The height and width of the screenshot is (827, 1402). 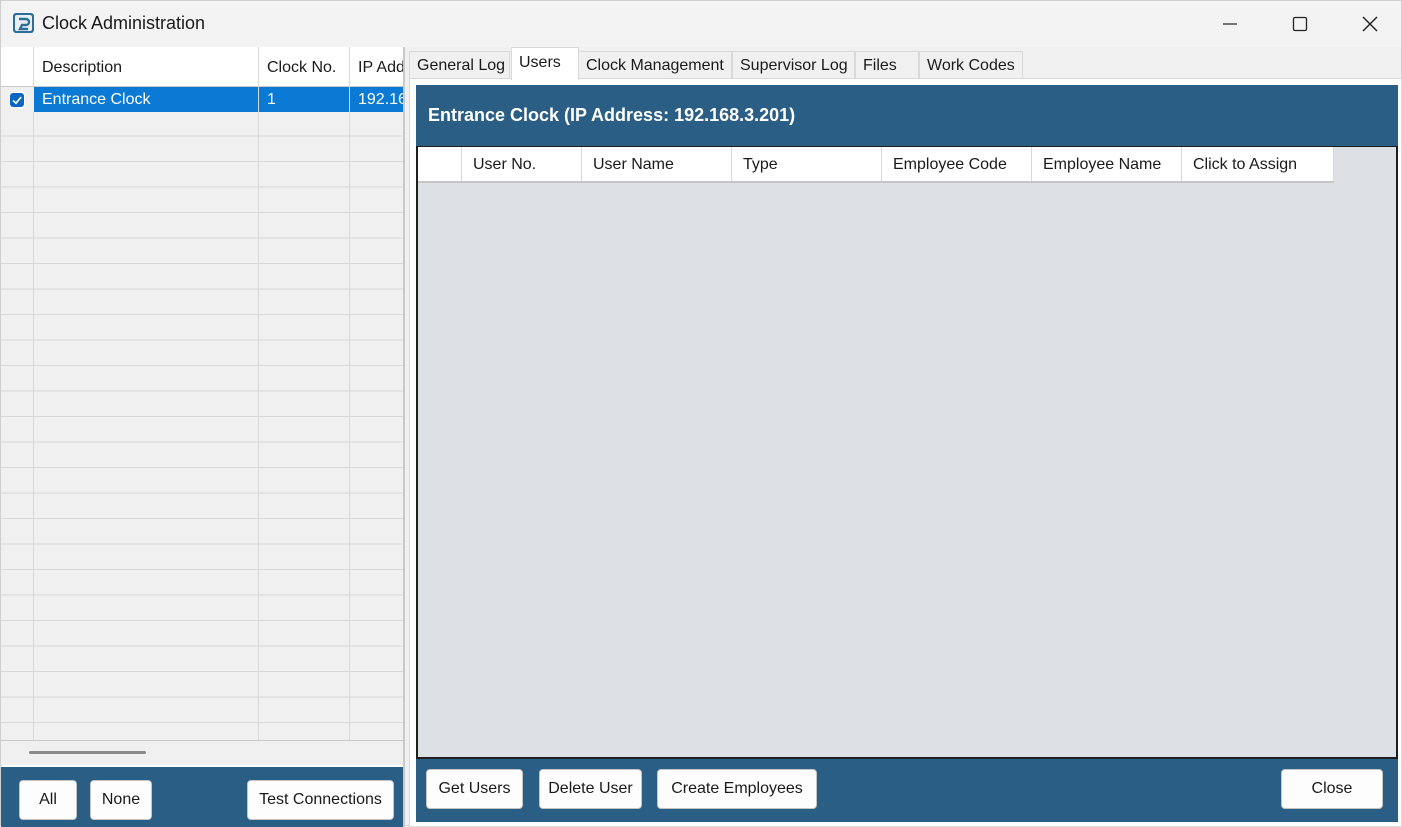 What do you see at coordinates (87, 752) in the screenshot?
I see `scrollbar-thumb` at bounding box center [87, 752].